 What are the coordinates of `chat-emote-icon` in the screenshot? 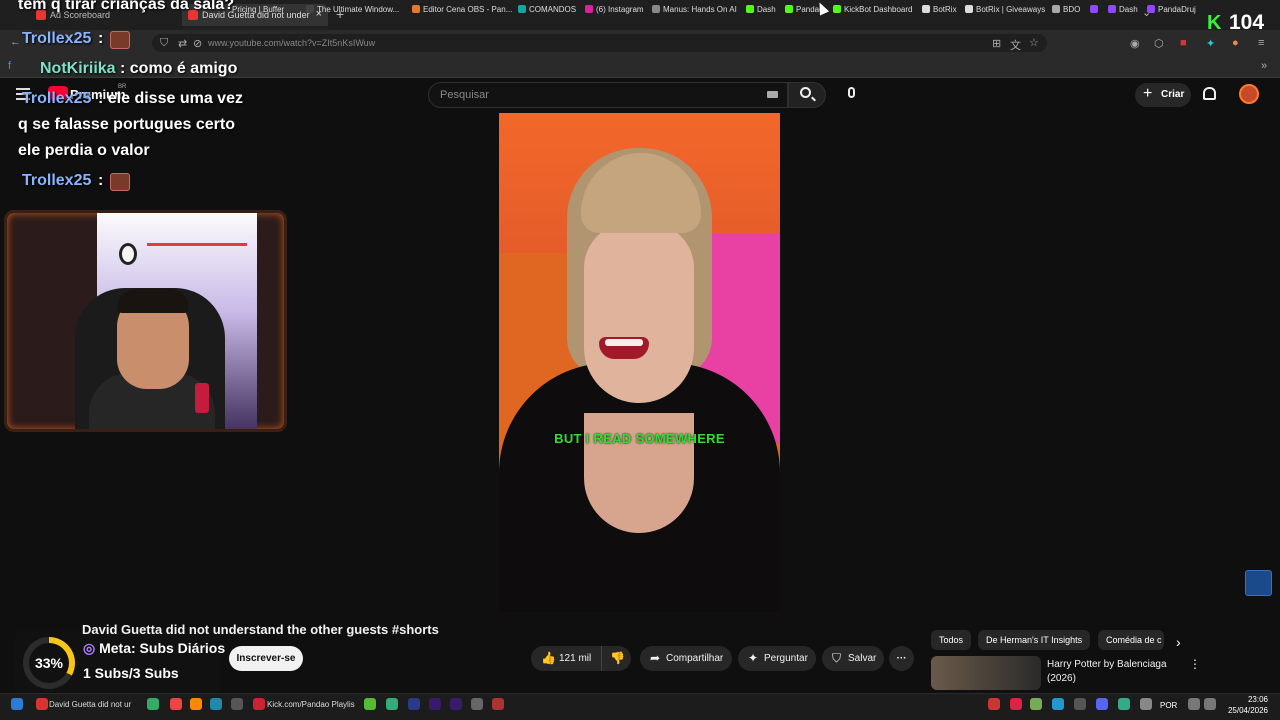 It's located at (120, 182).